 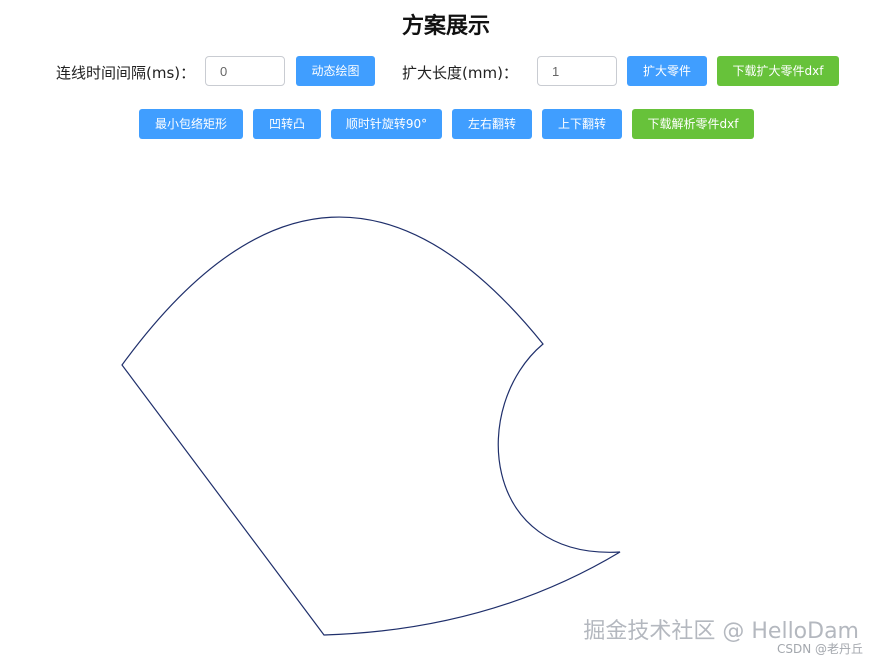 I want to click on min-bounding-rect-button: 最小包络矩形, so click(x=191, y=124).